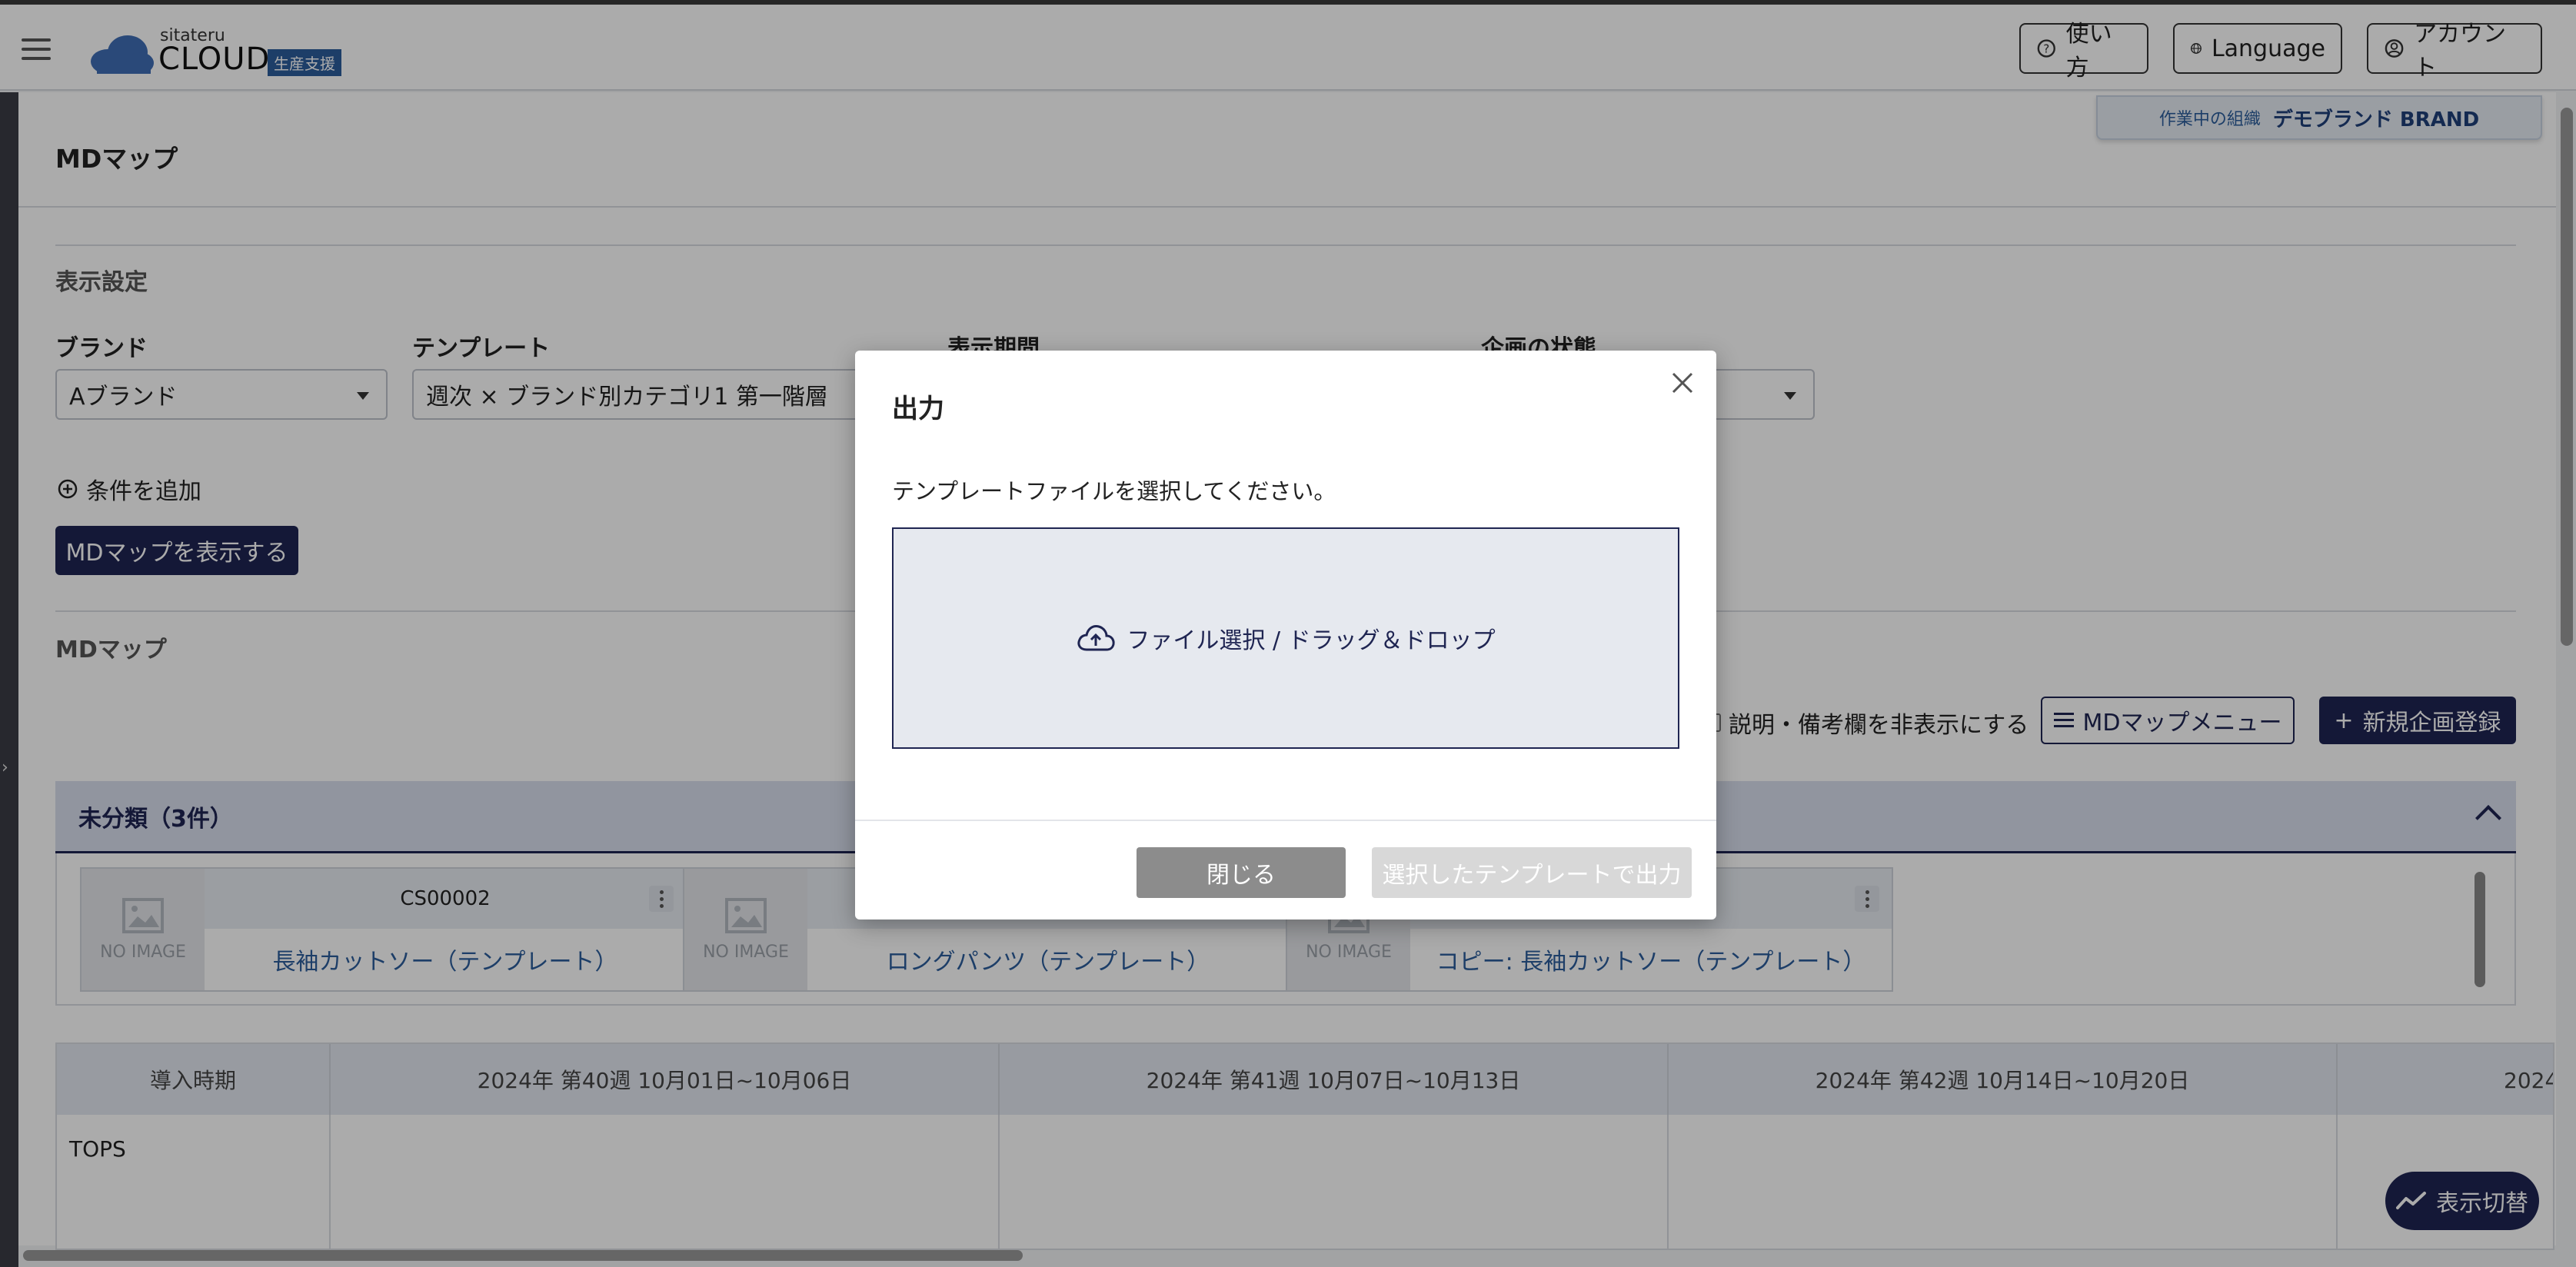  What do you see at coordinates (1114, 491) in the screenshot?
I see `dialog-description: テンプレートファイルを選択してください。` at bounding box center [1114, 491].